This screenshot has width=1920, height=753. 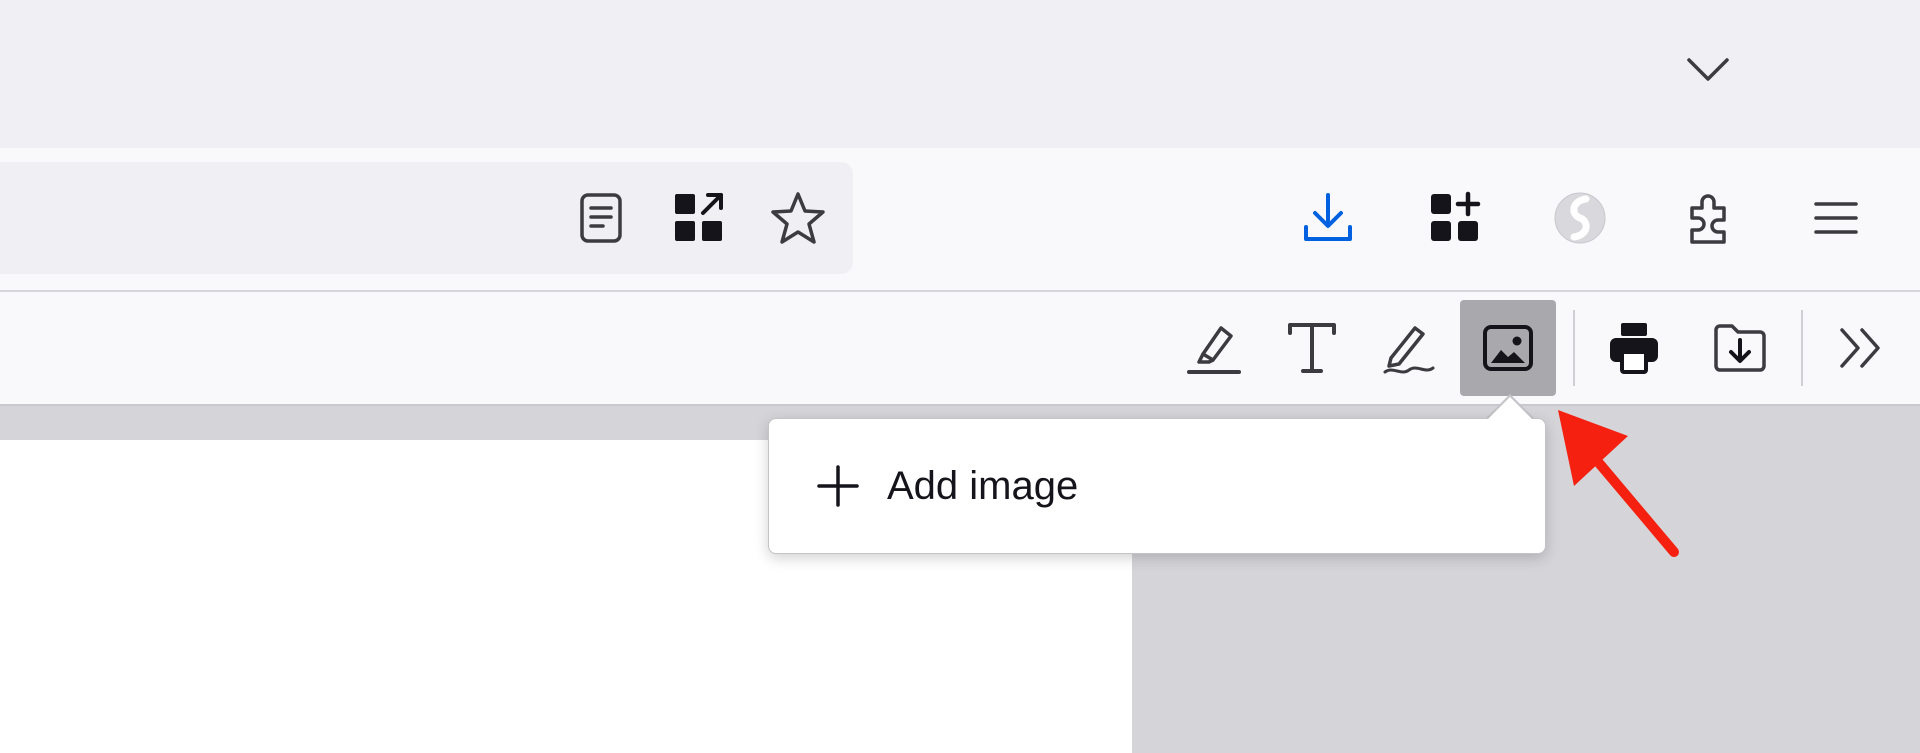 I want to click on image-tool-icon, so click(x=1508, y=348).